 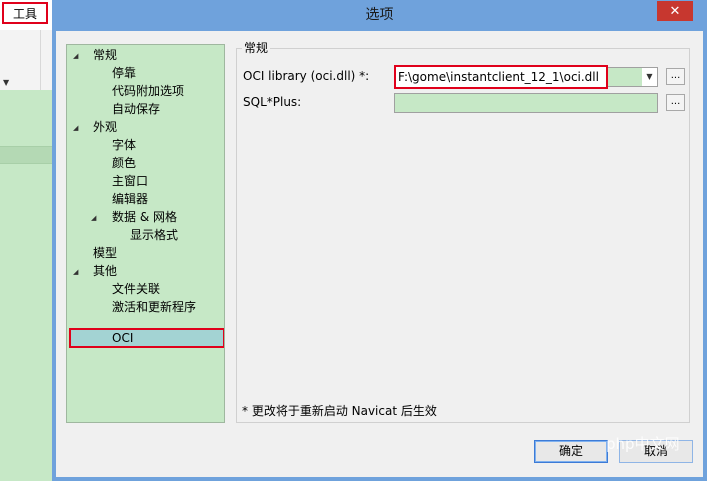 I want to click on tree-item-main-window: 主窗口, so click(x=130, y=181).